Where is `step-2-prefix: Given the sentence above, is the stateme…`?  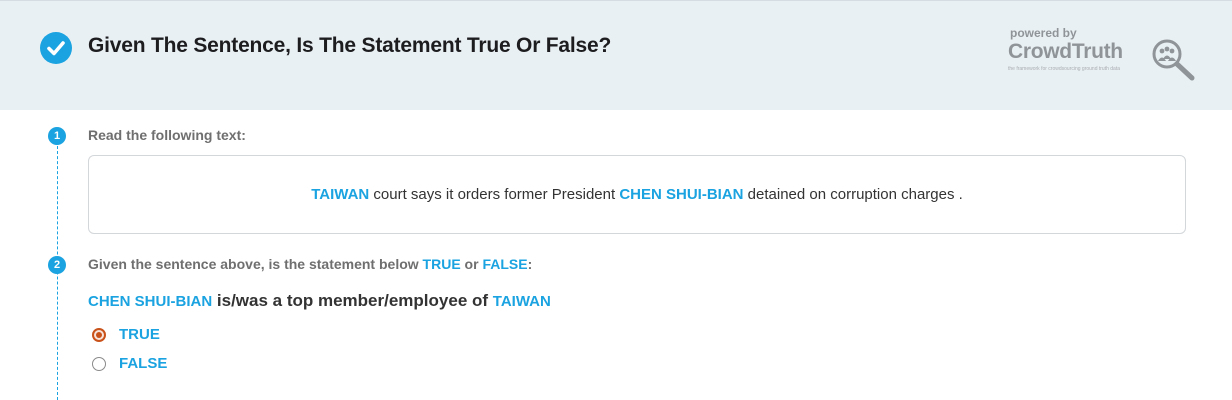
step-2-prefix: Given the sentence above, is the stateme… is located at coordinates (255, 264).